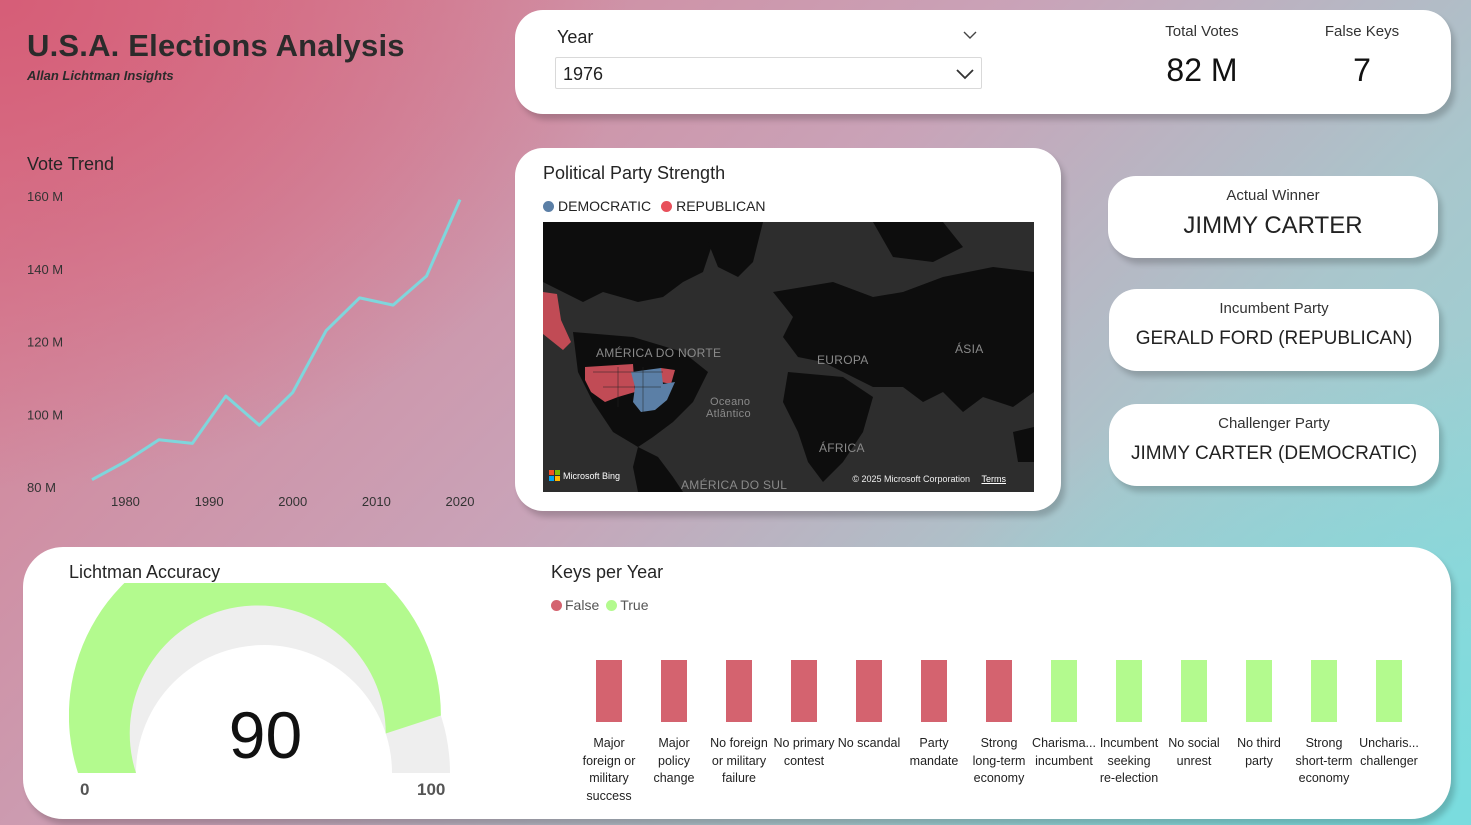 The image size is (1471, 825). What do you see at coordinates (376, 501) in the screenshot?
I see `x-tick-label: 2010` at bounding box center [376, 501].